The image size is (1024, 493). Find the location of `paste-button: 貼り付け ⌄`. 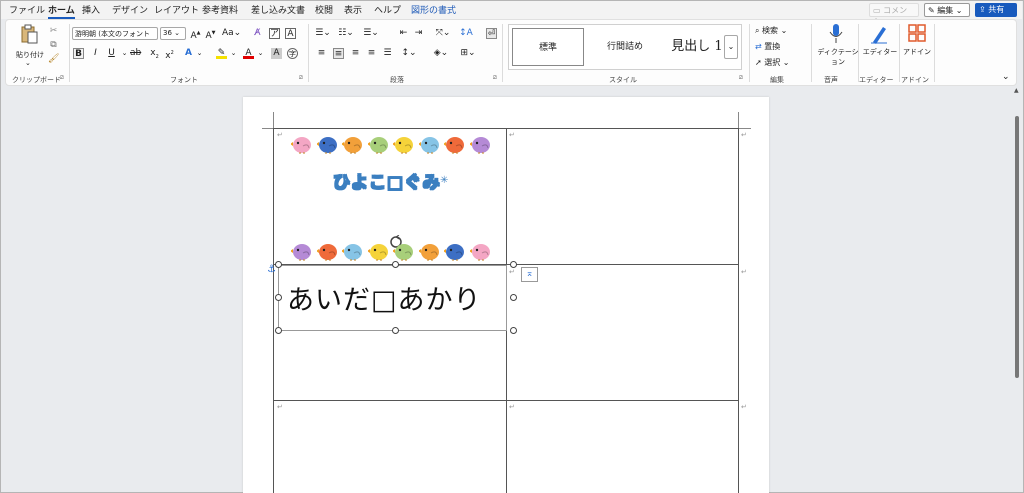

paste-button: 貼り付け ⌄ is located at coordinates (29, 46).